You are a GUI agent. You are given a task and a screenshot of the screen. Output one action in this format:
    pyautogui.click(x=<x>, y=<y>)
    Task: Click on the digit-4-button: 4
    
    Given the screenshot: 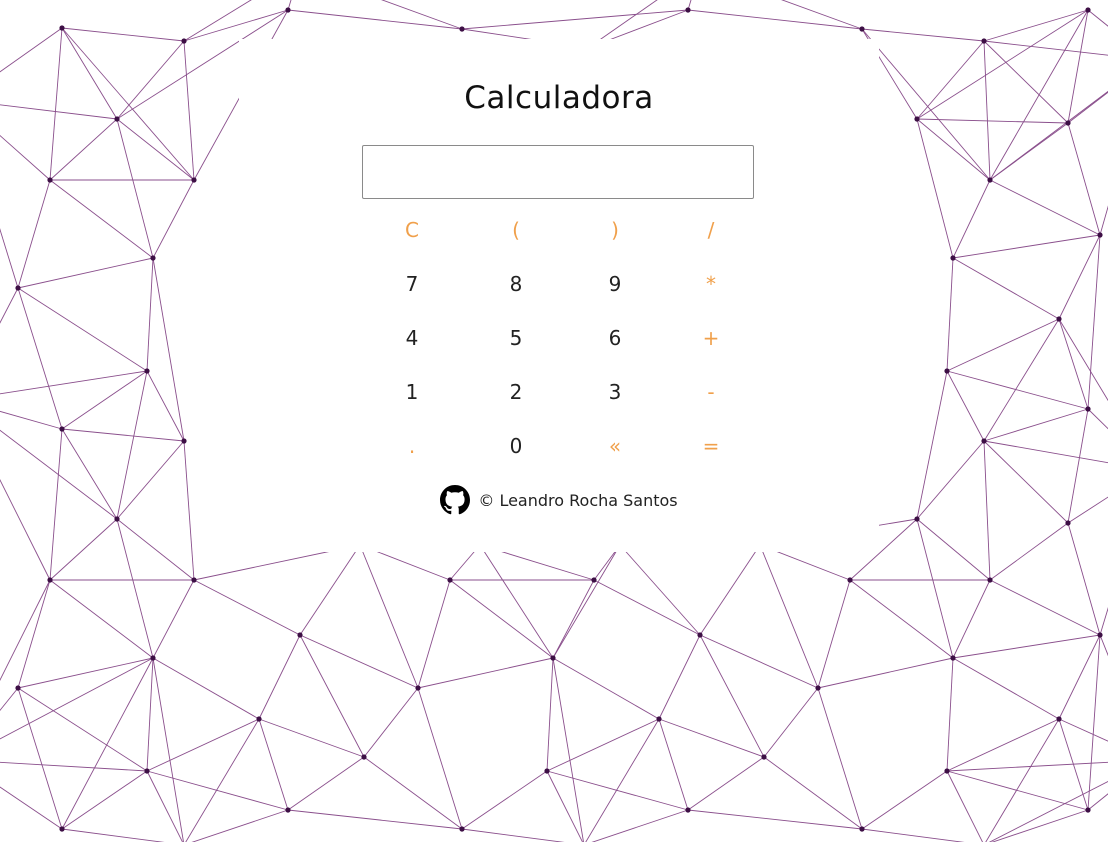 What is the action you would take?
    pyautogui.click(x=412, y=338)
    